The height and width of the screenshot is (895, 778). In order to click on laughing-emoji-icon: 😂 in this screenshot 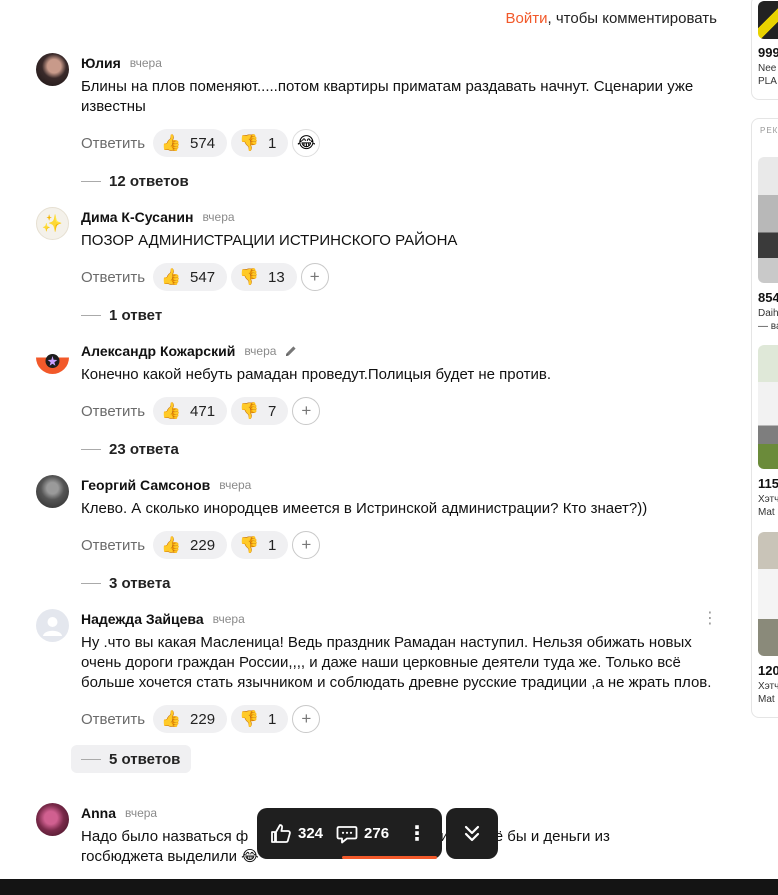, I will do `click(306, 143)`.